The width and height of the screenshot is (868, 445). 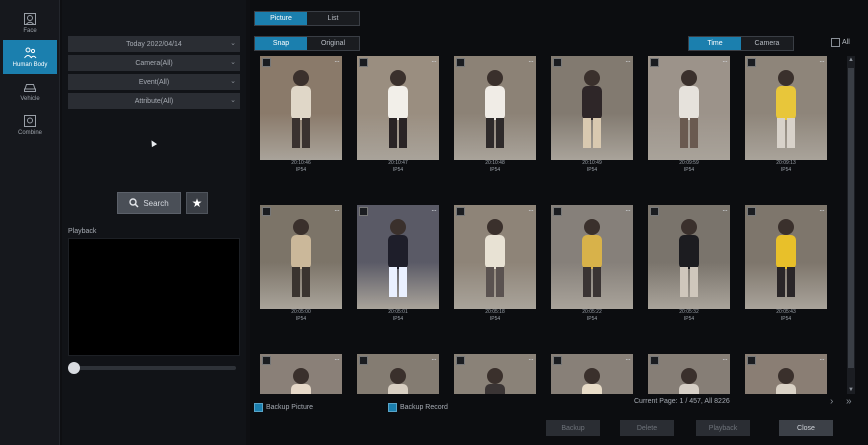 I want to click on attribute-dropdown: Attribute(All) ⌄, so click(x=154, y=101).